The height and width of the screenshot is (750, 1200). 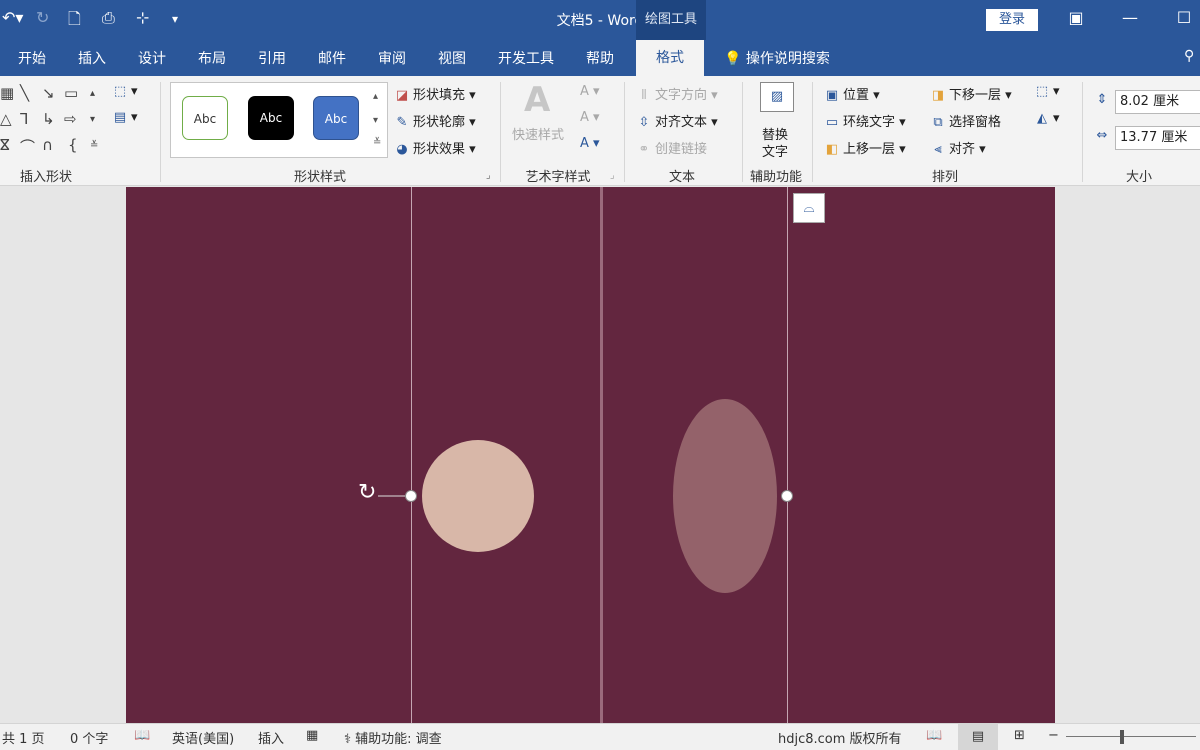 I want to click on group-button: ⬚ ▾, so click(x=1047, y=91).